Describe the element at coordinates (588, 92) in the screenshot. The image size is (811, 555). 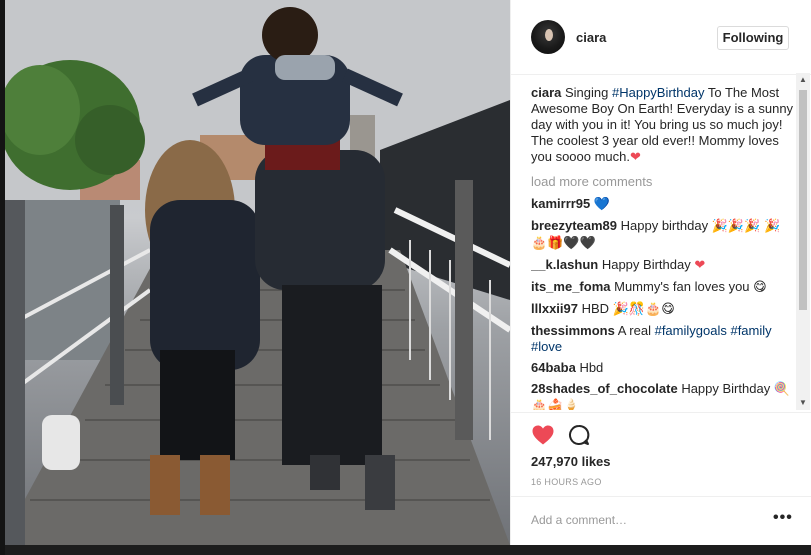
I see `caption-text-pre: Singing` at that location.